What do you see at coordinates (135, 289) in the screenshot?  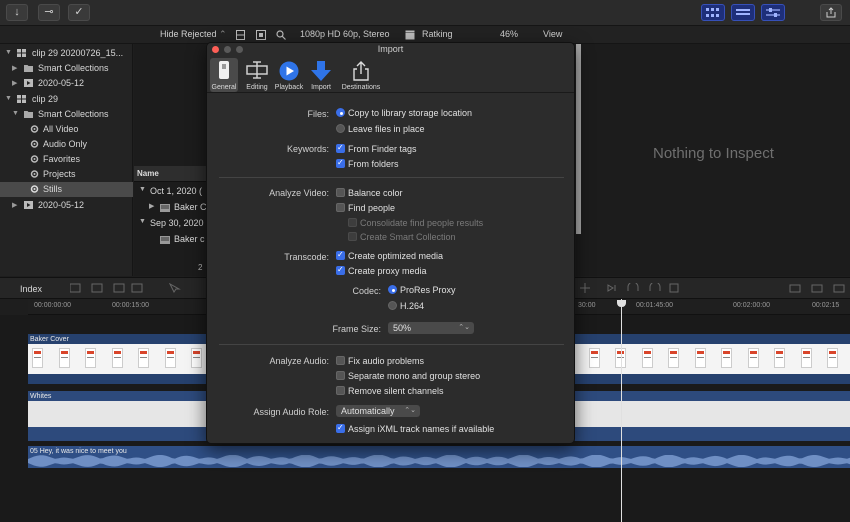 I see `edit-tools-icons` at bounding box center [135, 289].